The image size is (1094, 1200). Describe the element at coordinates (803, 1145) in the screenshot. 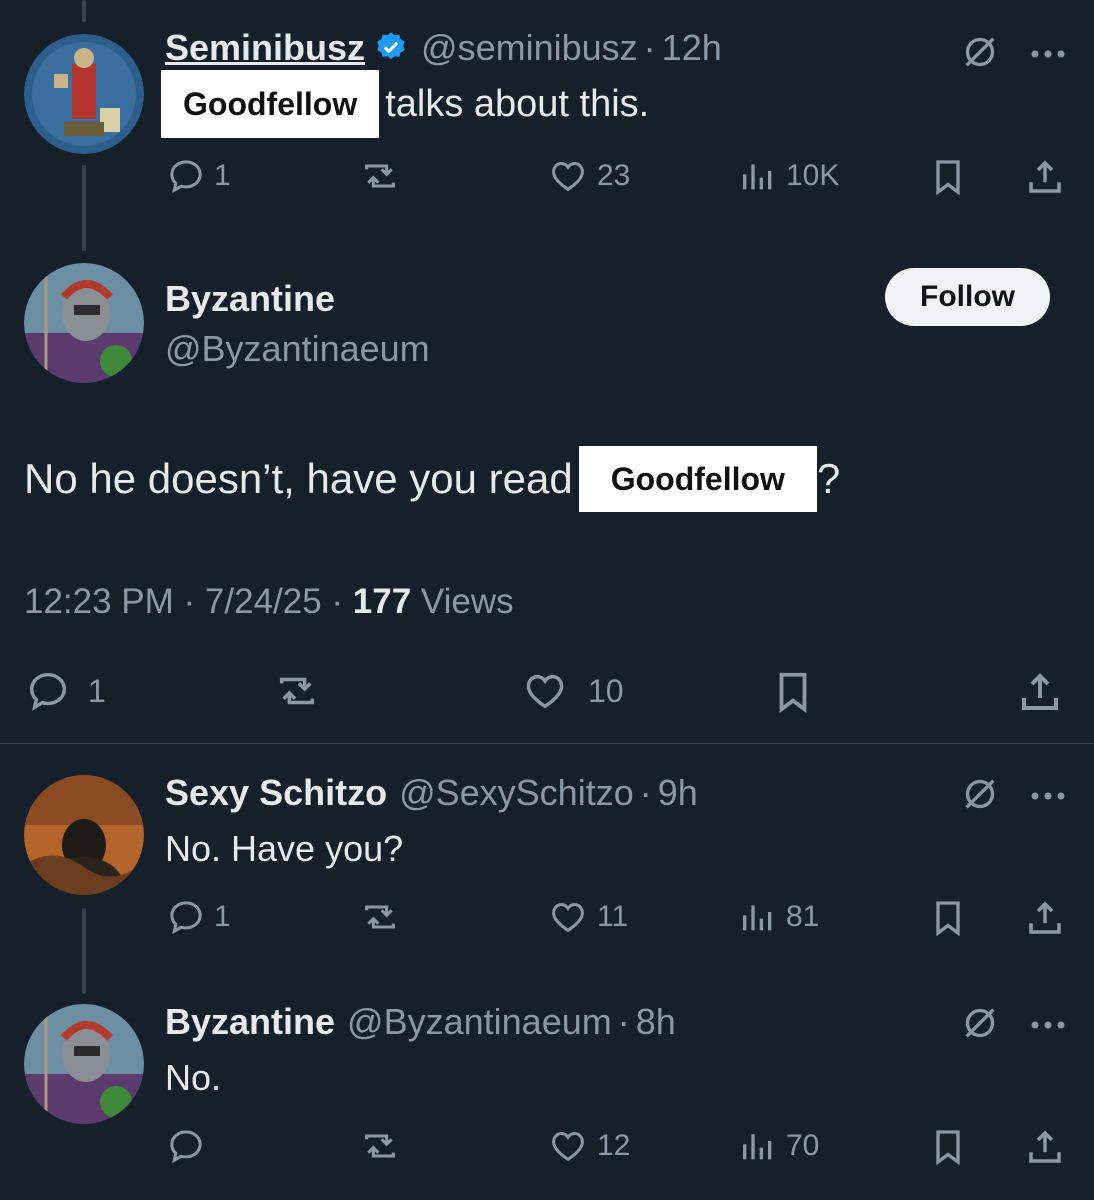

I see `view-count: 70` at that location.